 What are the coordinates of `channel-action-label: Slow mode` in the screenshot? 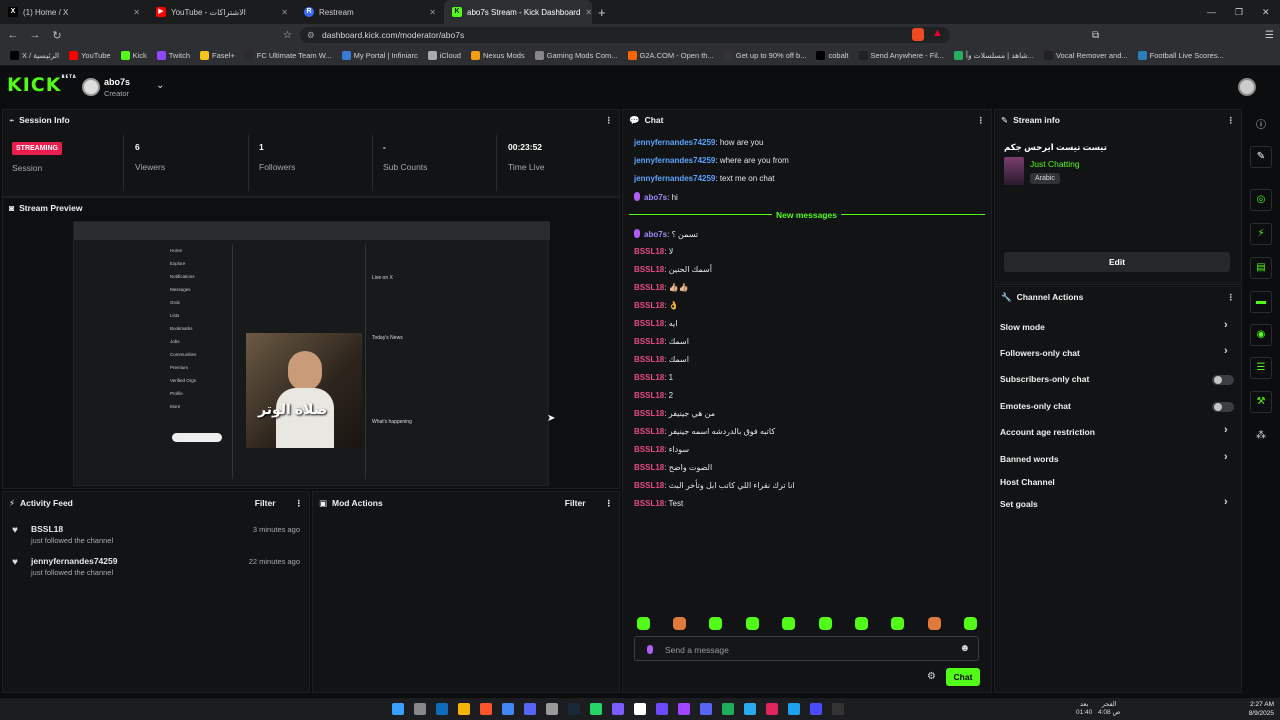 It's located at (1022, 327).